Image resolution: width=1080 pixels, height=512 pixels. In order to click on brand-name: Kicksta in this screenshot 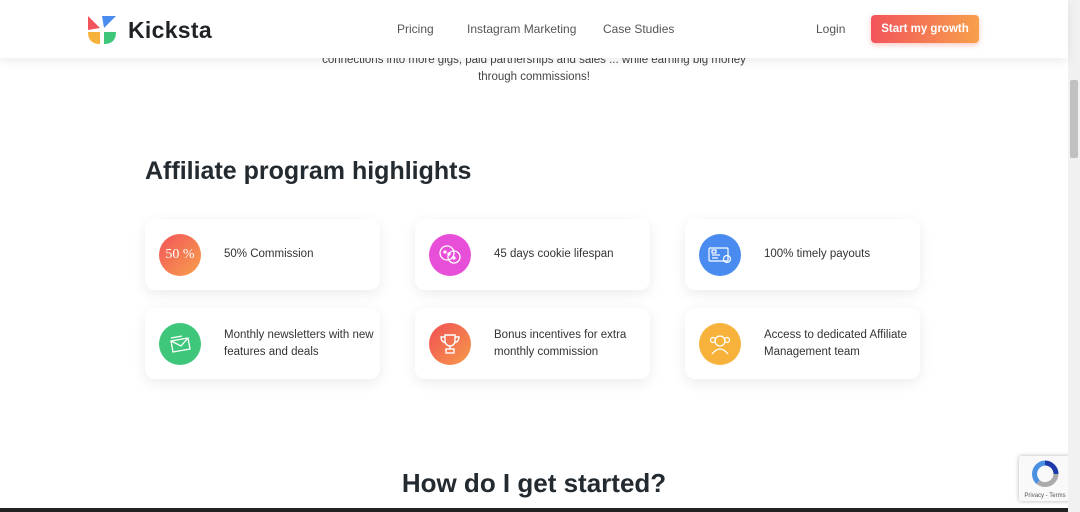, I will do `click(170, 29)`.